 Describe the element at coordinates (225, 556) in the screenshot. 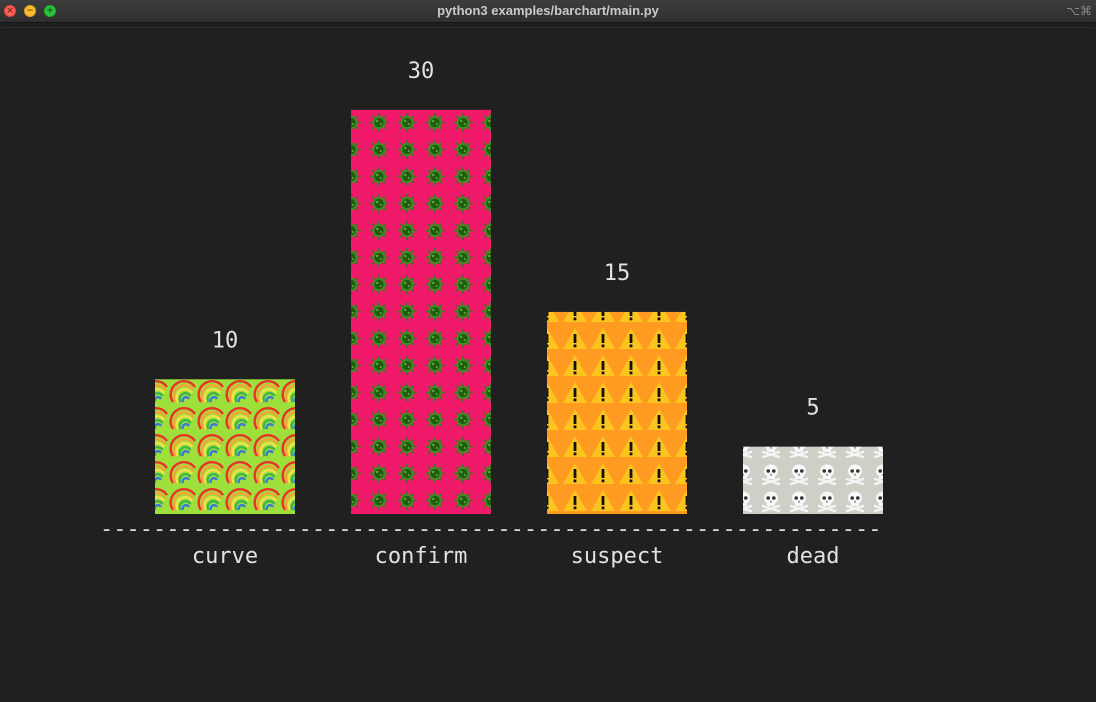

I see `category-label-curve: curve` at that location.